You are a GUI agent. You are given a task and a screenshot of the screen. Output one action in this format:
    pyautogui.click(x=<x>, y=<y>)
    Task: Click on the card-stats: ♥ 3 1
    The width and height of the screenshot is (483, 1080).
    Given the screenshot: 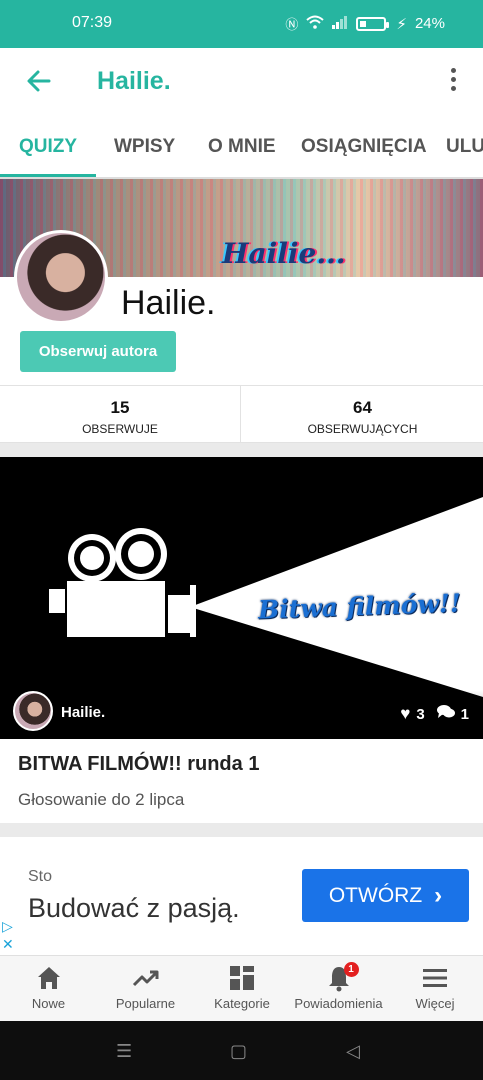 What is the action you would take?
    pyautogui.click(x=434, y=714)
    